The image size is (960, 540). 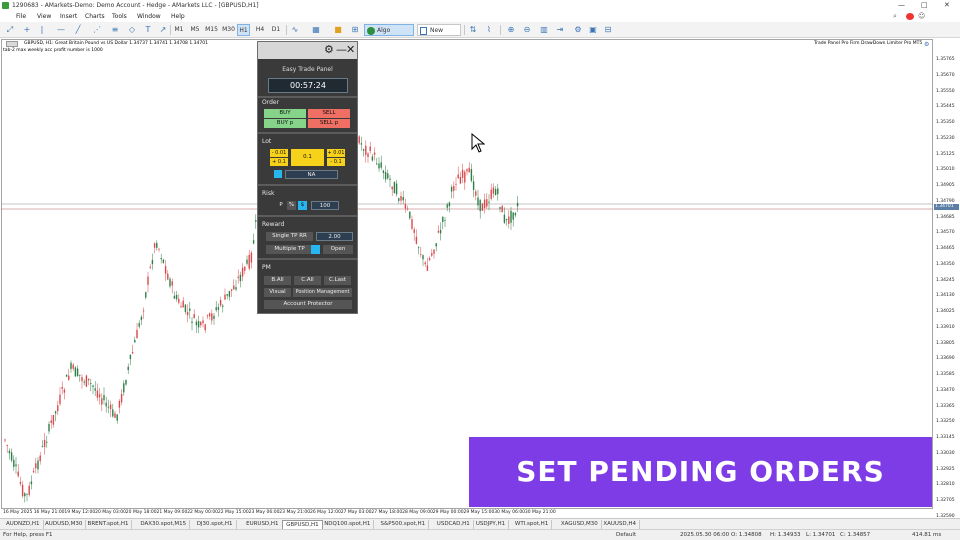 What do you see at coordinates (195, 30) in the screenshot?
I see `timeframe-m5: M5` at bounding box center [195, 30].